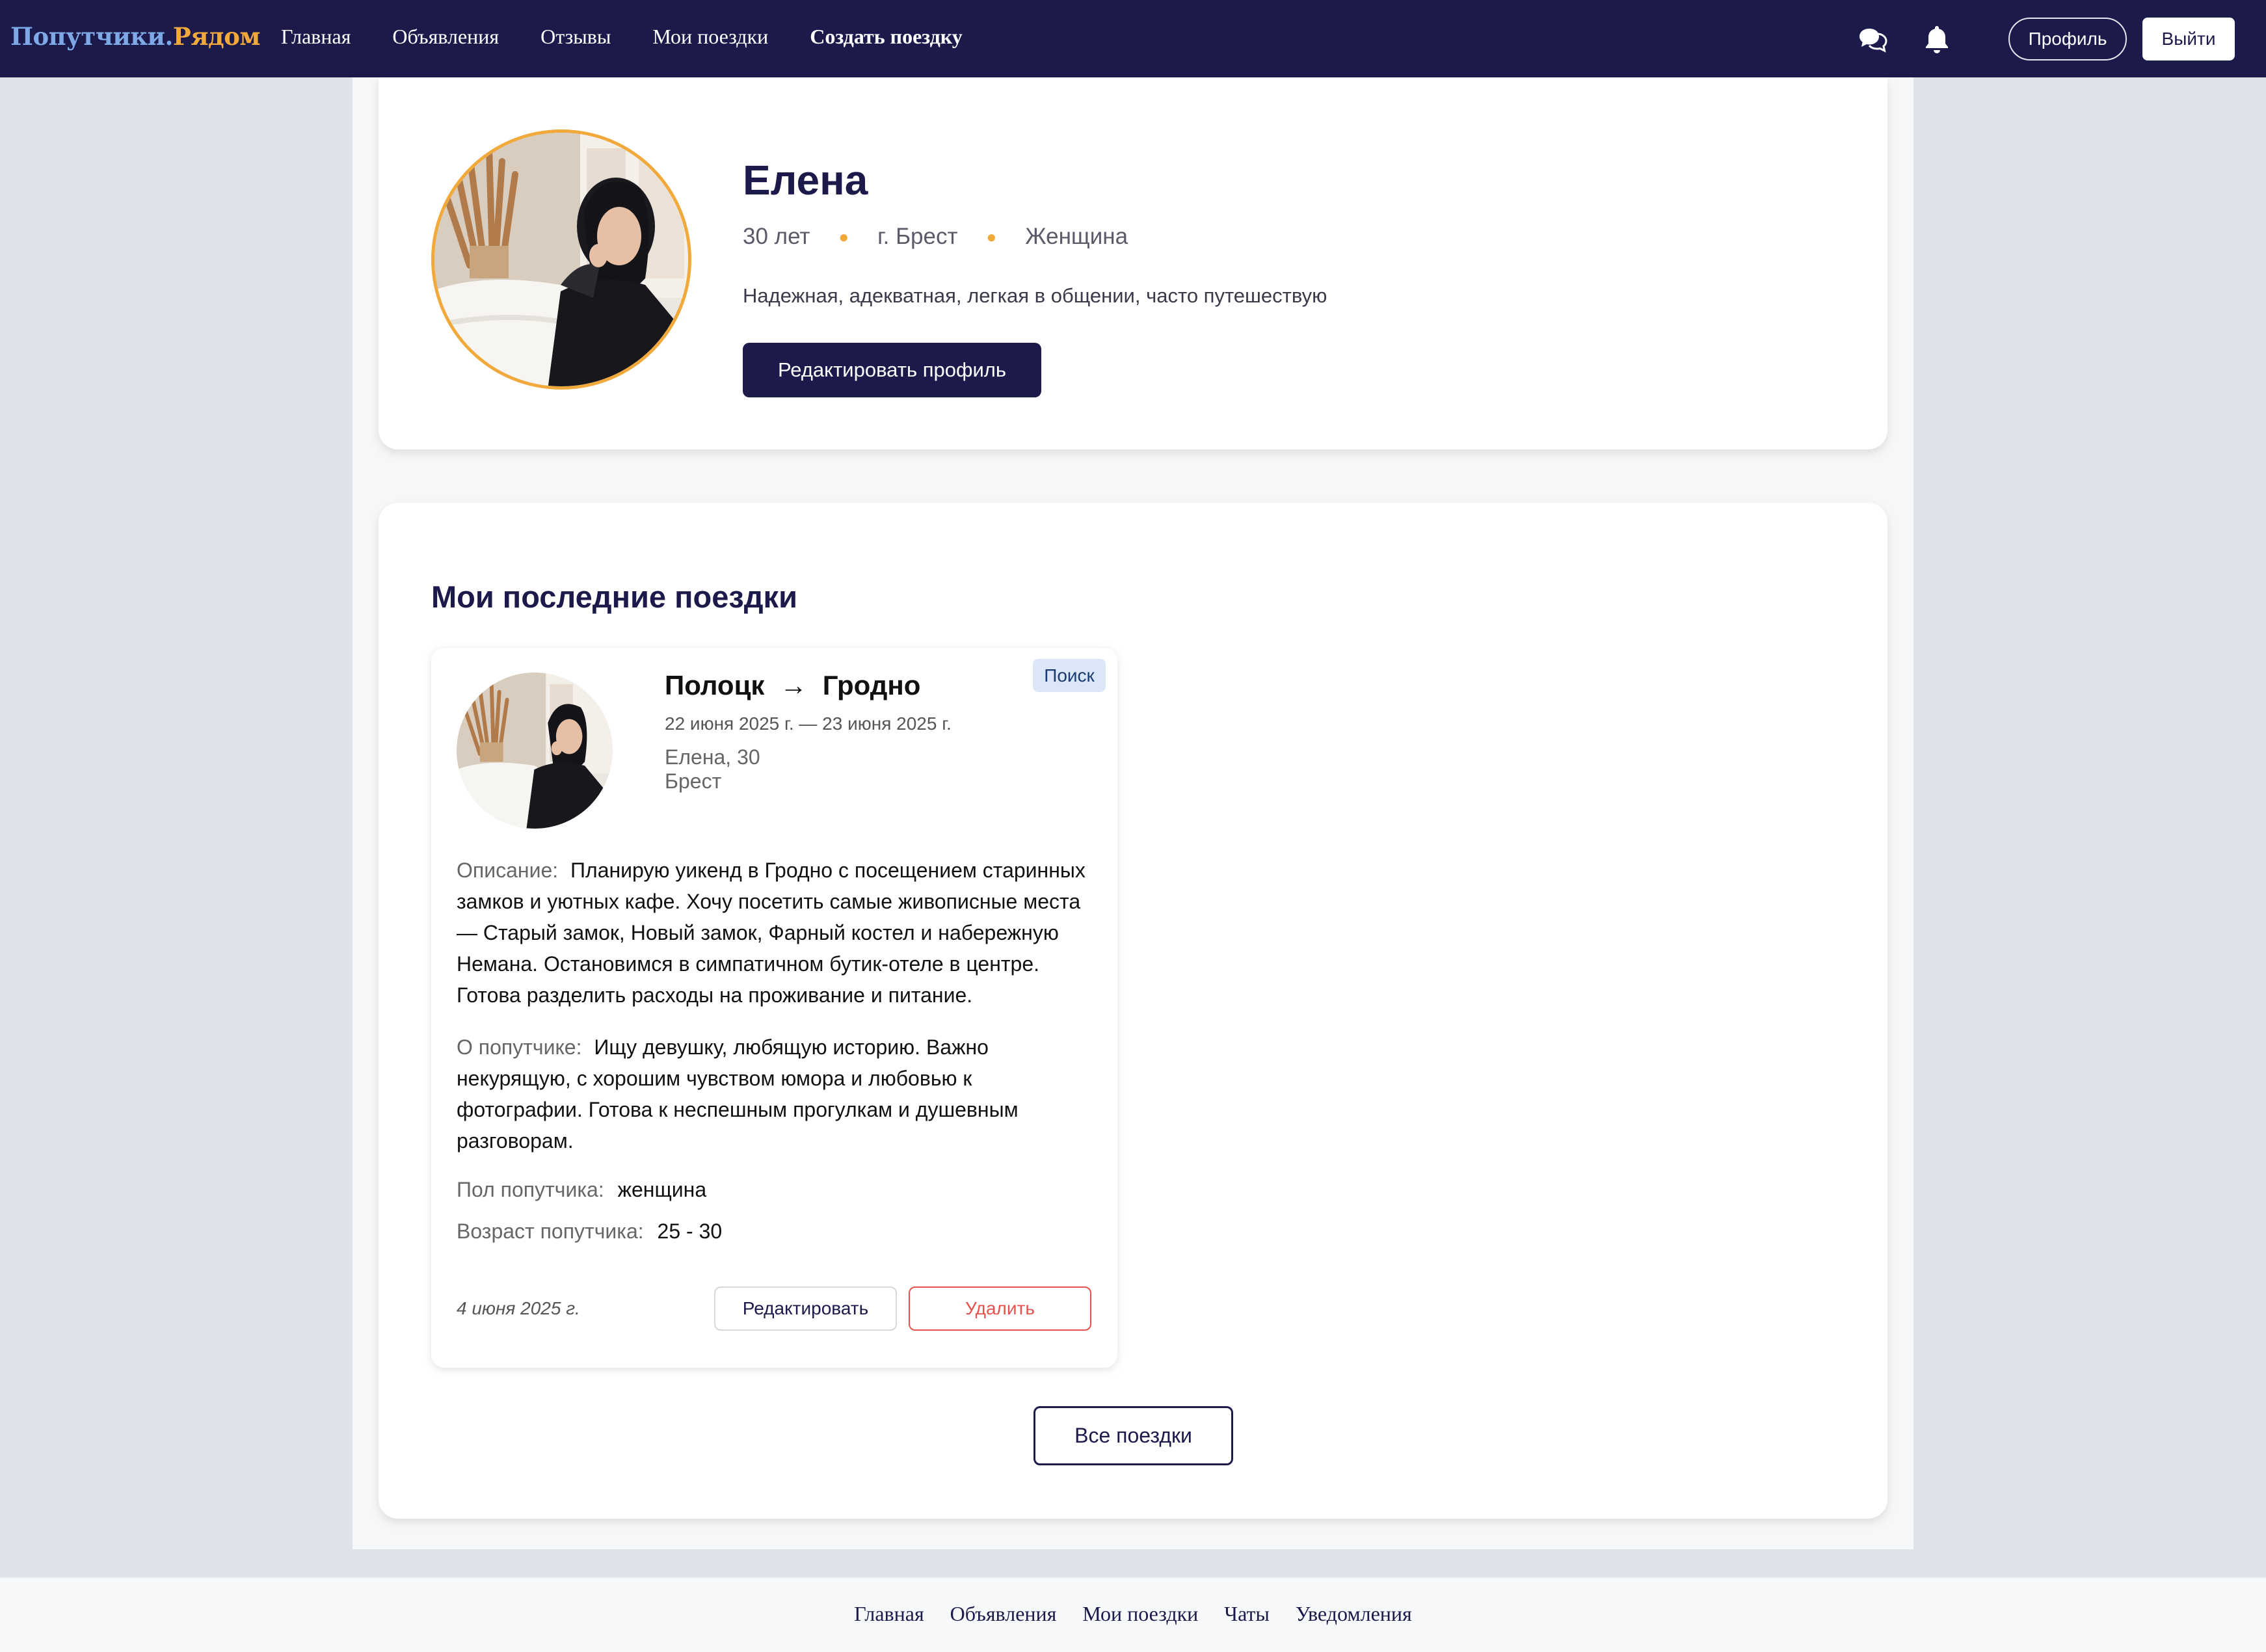  Describe the element at coordinates (662, 1189) in the screenshot. I see `companion-gender-value: женщина` at that location.